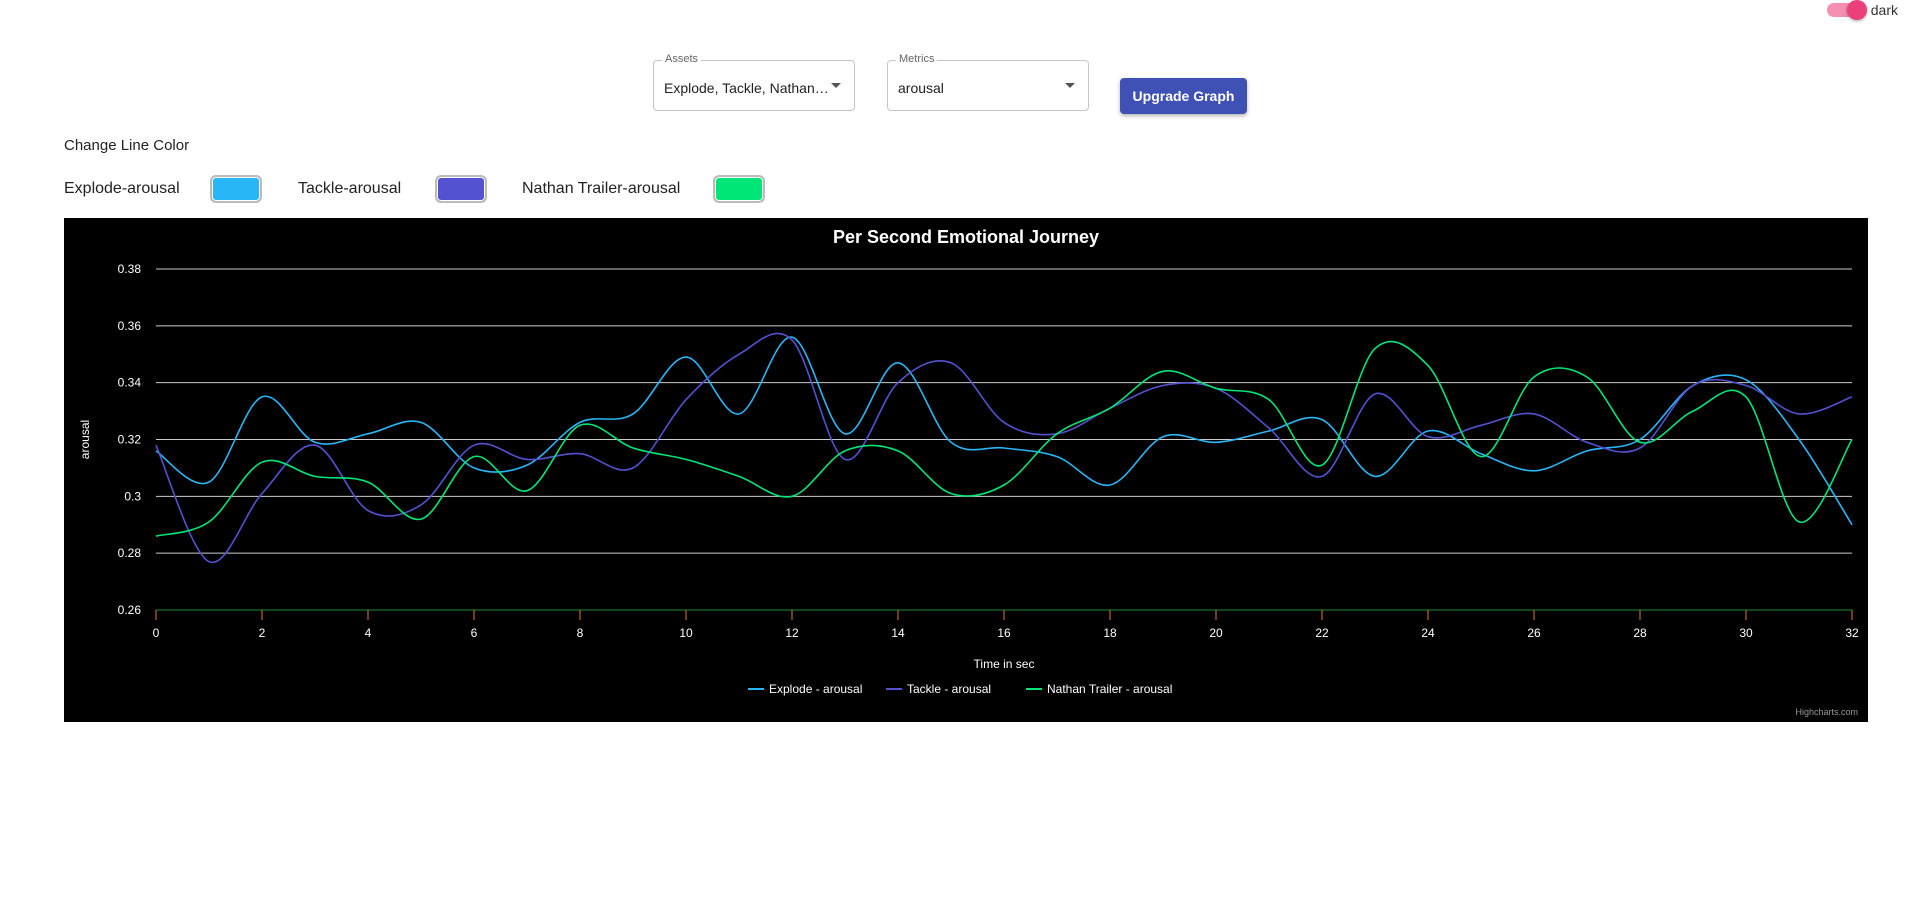 This screenshot has height=919, width=1920. I want to click on x-tick-label: 10, so click(686, 633).